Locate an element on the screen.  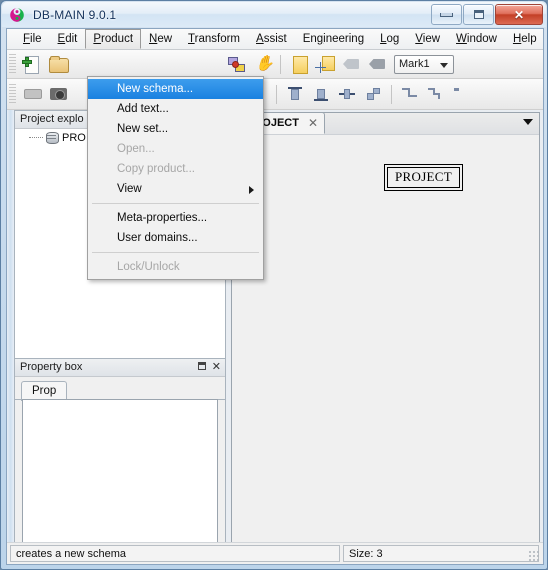
title-bar: DB-MAIN 9.0.1 ✕ is located at coordinates (274, 14).